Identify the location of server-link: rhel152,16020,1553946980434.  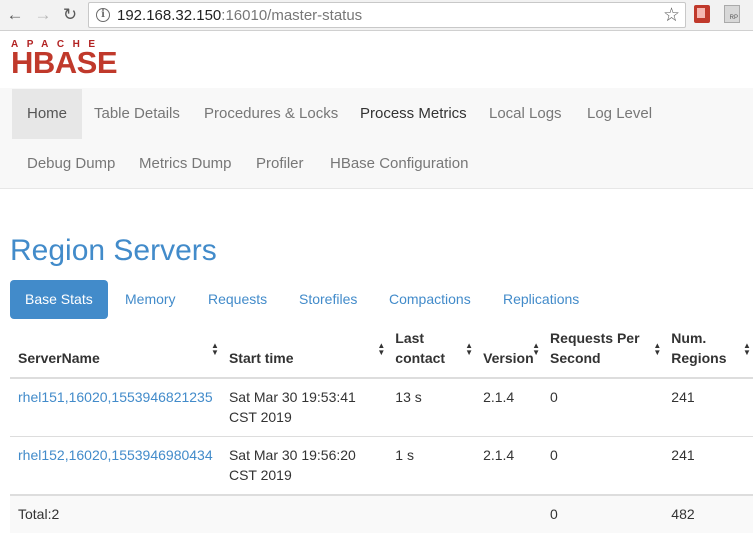
(115, 455).